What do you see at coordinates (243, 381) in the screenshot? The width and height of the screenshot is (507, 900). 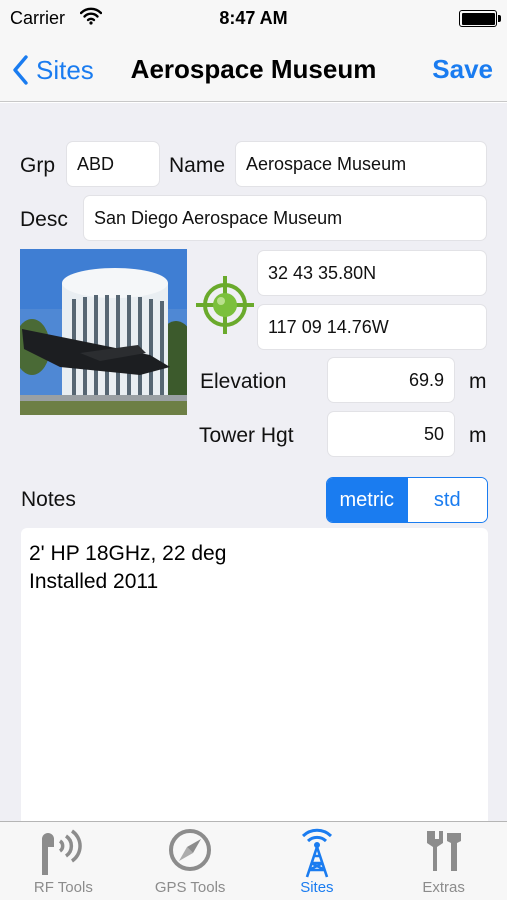 I see `elevation-label: Elevation` at bounding box center [243, 381].